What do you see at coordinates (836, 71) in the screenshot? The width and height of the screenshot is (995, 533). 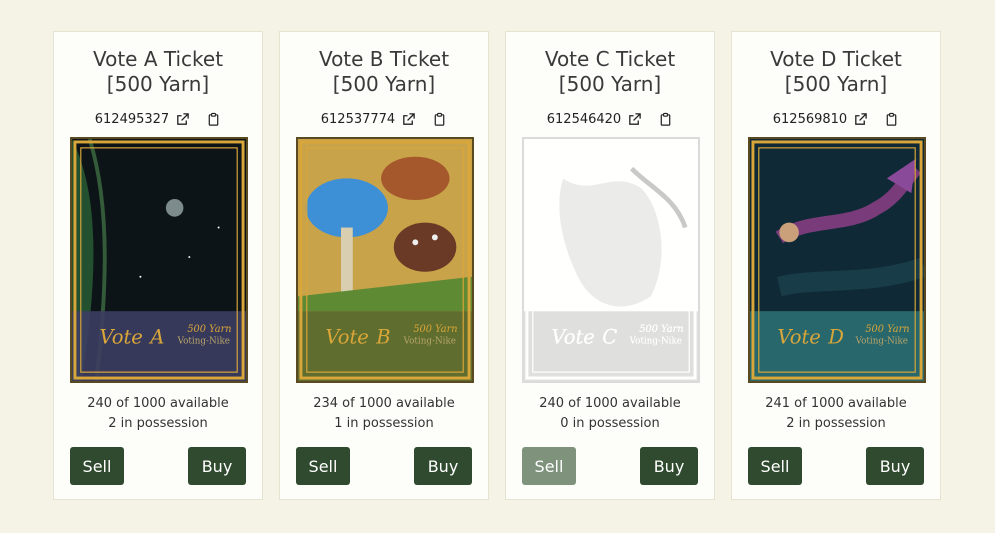 I see `card-title: Vote D Ticket [500 Yarn]` at bounding box center [836, 71].